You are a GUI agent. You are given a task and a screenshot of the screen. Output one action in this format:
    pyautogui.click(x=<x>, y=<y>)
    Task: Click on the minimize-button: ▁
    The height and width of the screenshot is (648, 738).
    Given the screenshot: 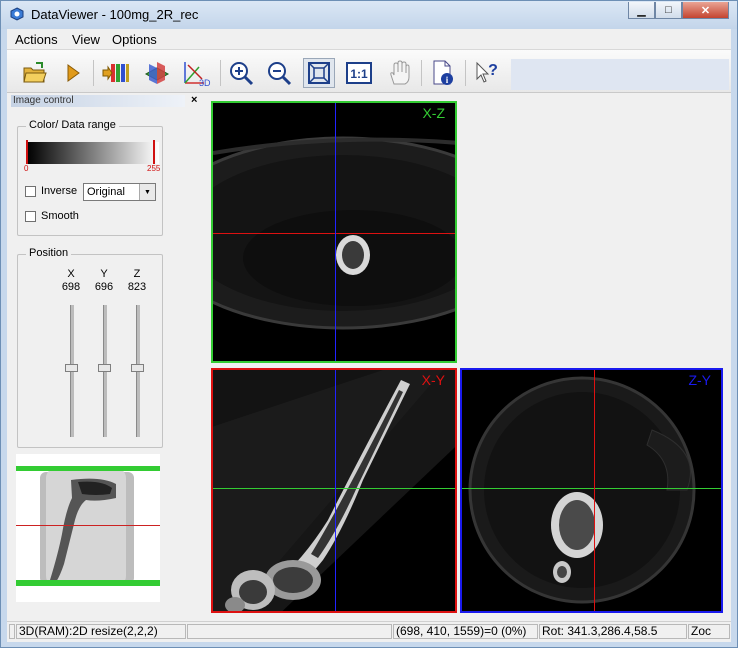 What is the action you would take?
    pyautogui.click(x=641, y=10)
    